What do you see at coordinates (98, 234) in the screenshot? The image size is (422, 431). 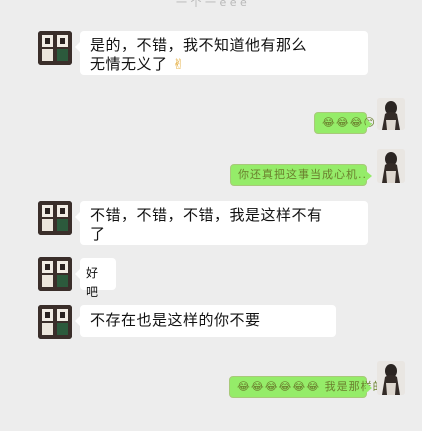 I see `message-text-line2: 了` at bounding box center [98, 234].